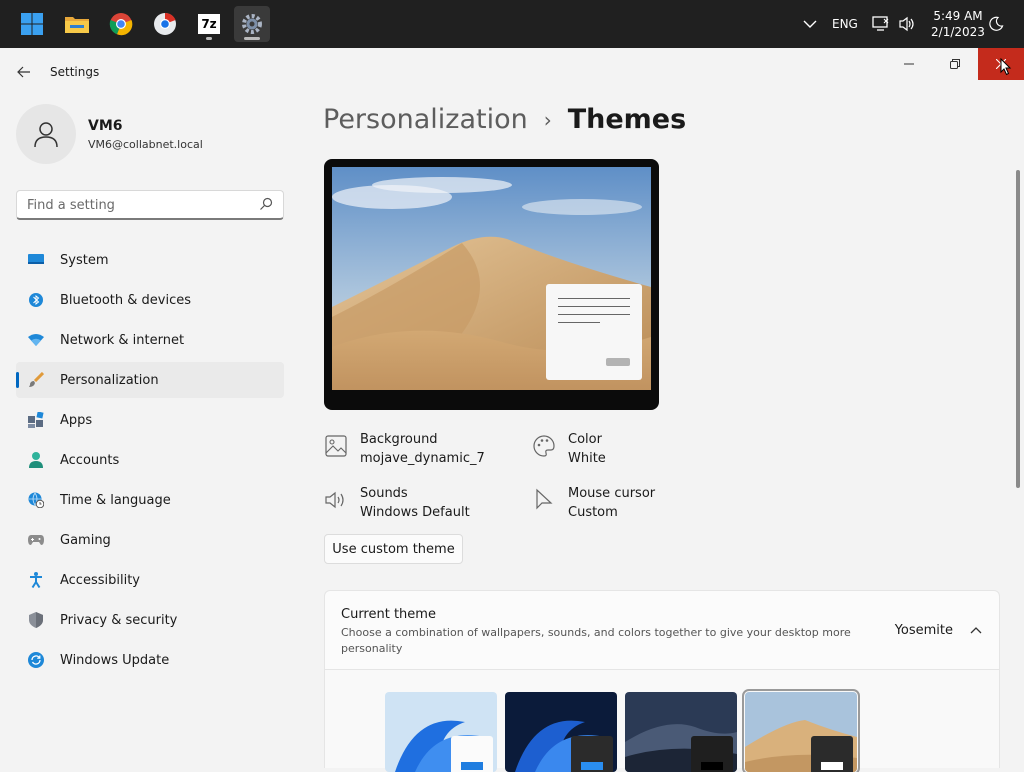  I want to click on user-icon, so click(46, 135).